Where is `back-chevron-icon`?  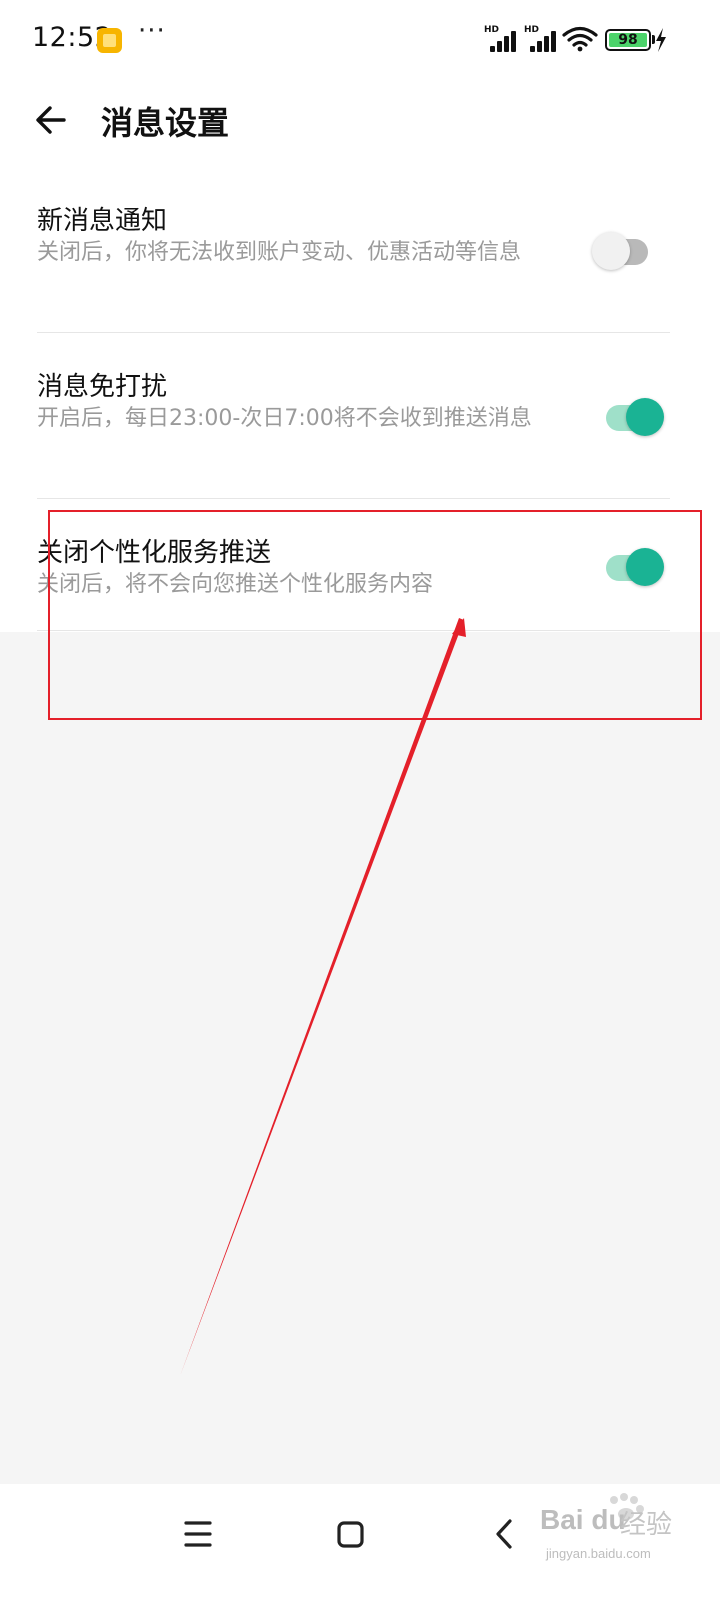 back-chevron-icon is located at coordinates (504, 1534).